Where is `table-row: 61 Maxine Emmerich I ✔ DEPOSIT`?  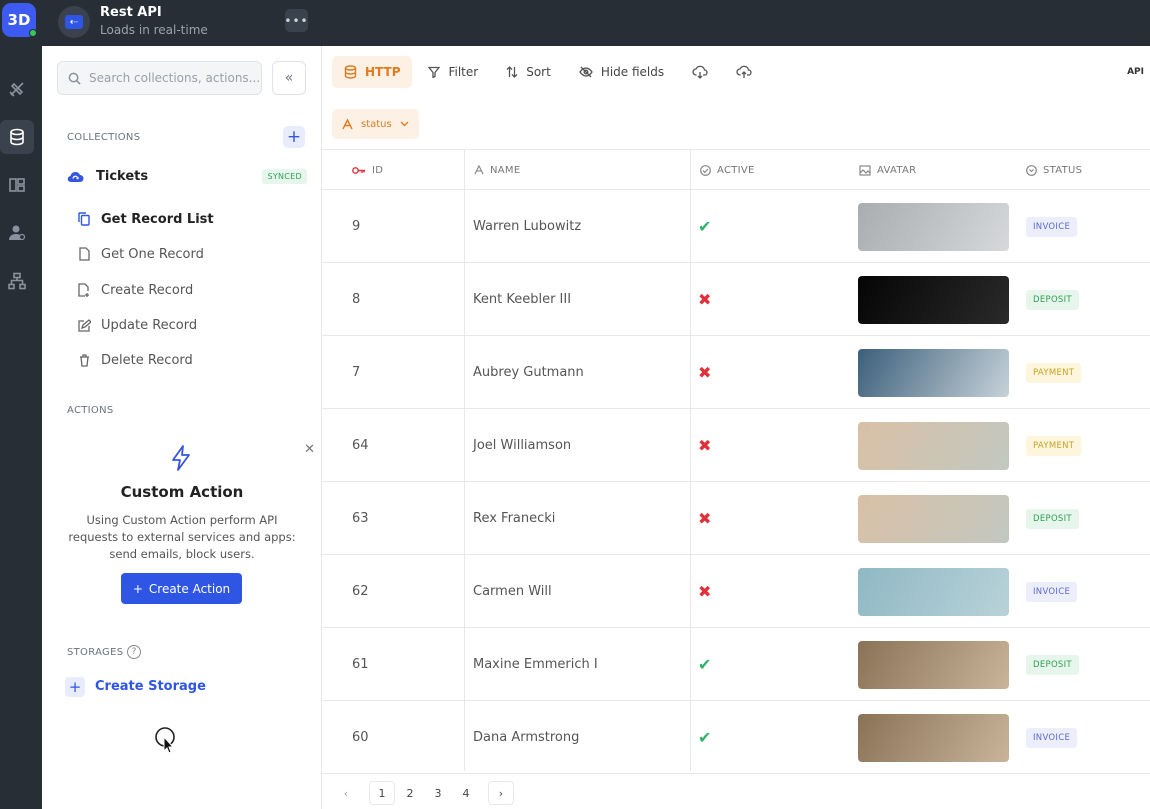 table-row: 61 Maxine Emmerich I ✔ DEPOSIT is located at coordinates (736, 664).